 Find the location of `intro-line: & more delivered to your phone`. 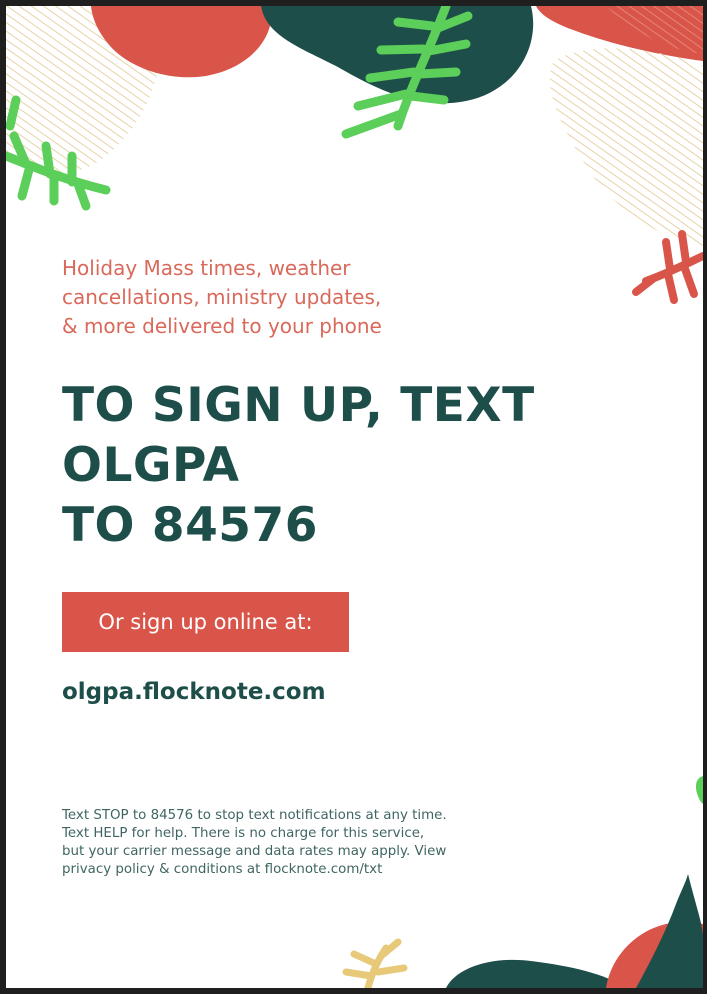

intro-line: & more delivered to your phone is located at coordinates (222, 326).